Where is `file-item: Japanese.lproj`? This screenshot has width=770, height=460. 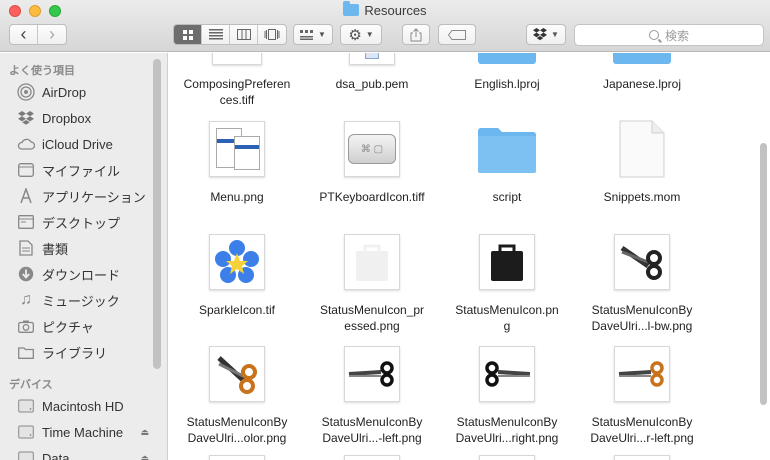
file-item: Japanese.lproj is located at coordinates (642, 88).